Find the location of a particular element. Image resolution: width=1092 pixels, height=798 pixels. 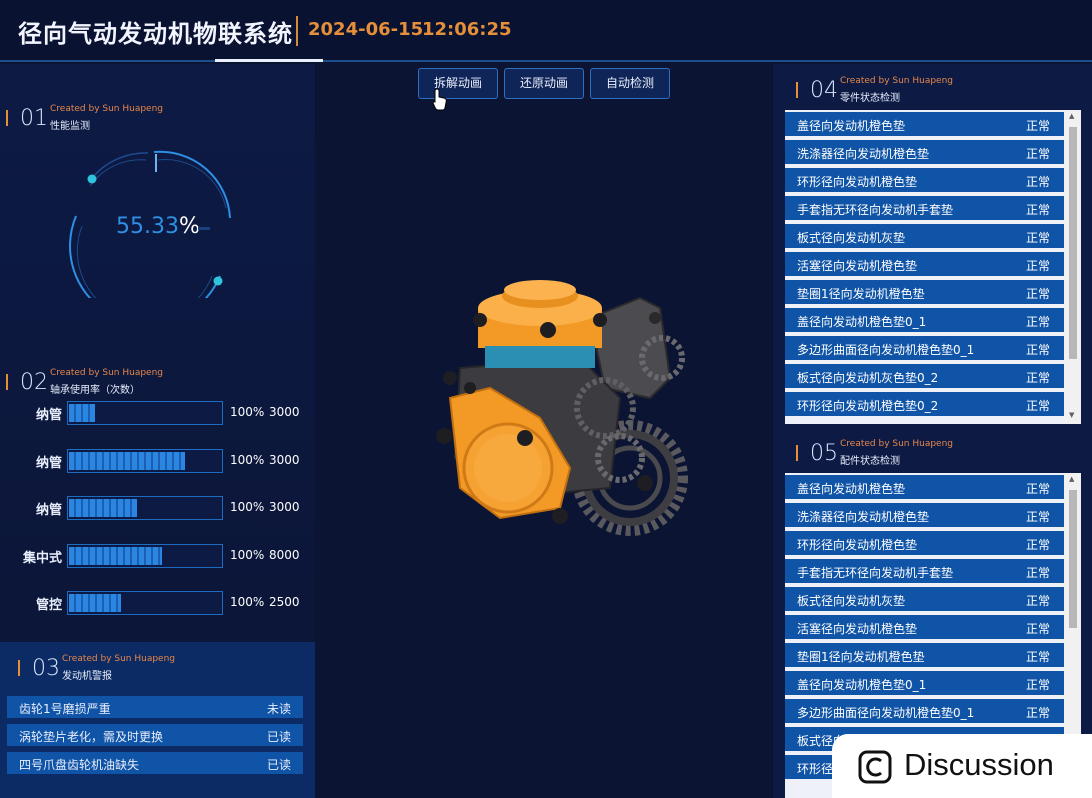

alarm-text: 四号爪盘齿轮机油缺失 is located at coordinates (79, 765).